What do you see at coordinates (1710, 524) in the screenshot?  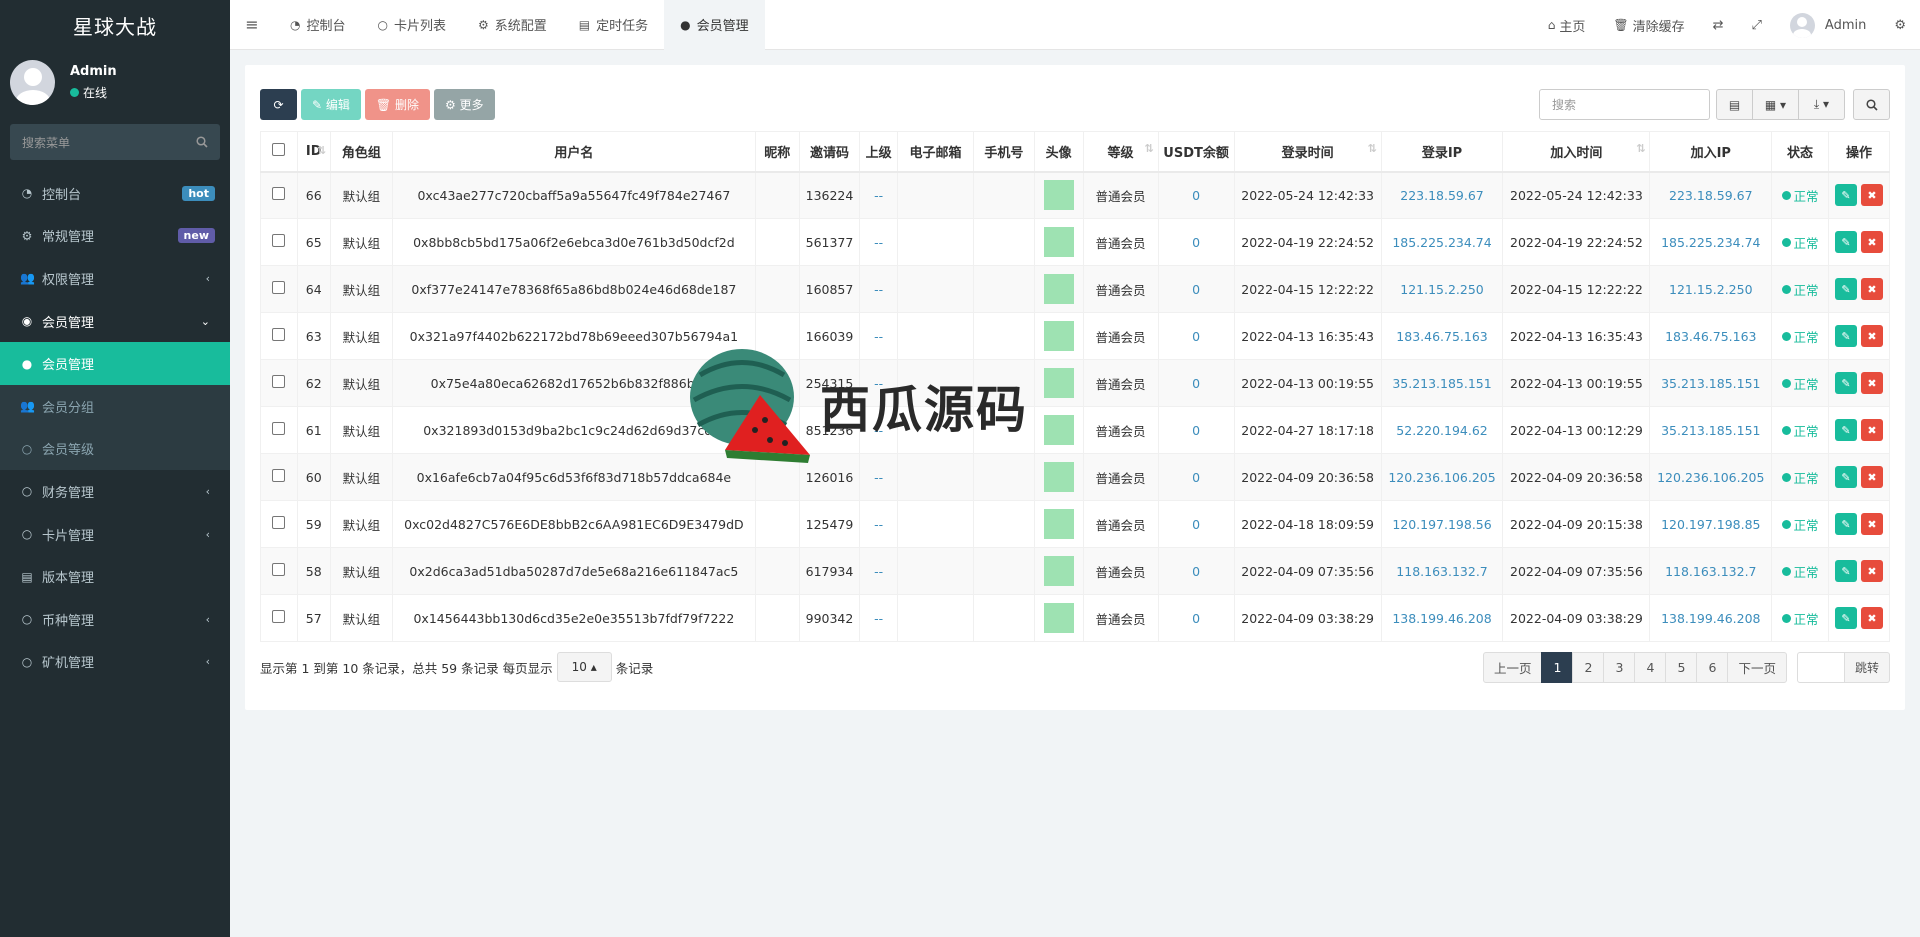 I see `cell-join-ip-value: 120.197.198.85` at bounding box center [1710, 524].